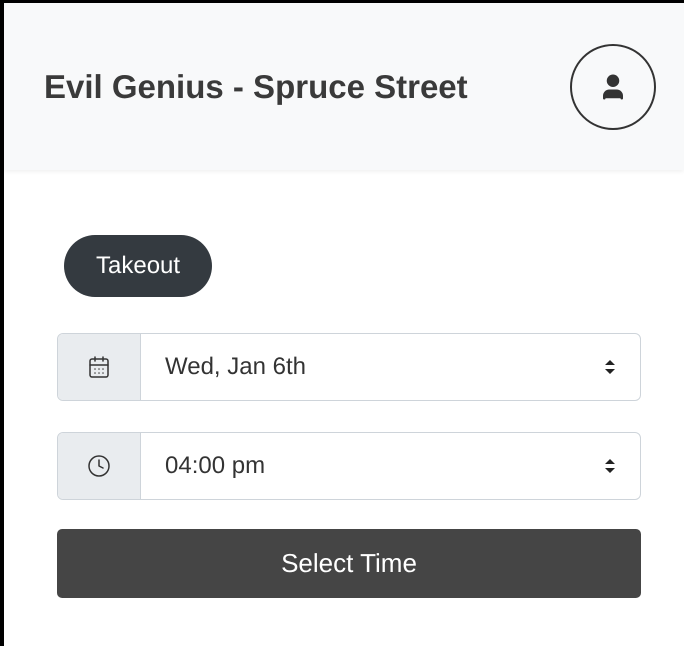 This screenshot has width=684, height=646. Describe the element at coordinates (349, 466) in the screenshot. I see `time-select: 04:00 pm` at that location.